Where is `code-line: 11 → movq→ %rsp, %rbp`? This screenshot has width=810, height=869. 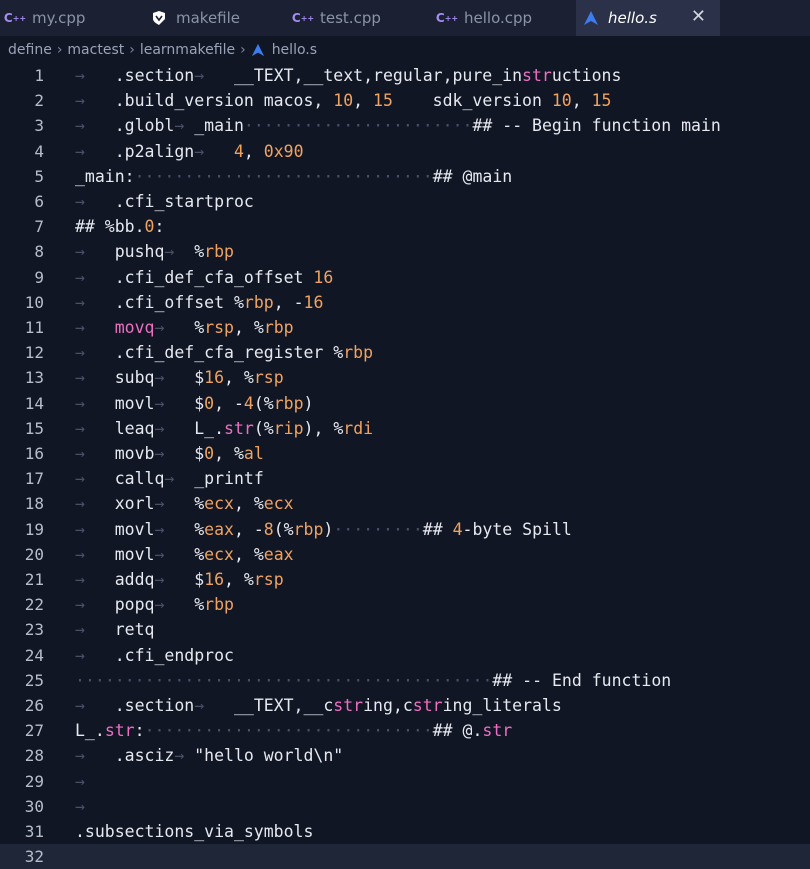
code-line: 11 → movq→ %rsp, %rbp is located at coordinates (405, 327).